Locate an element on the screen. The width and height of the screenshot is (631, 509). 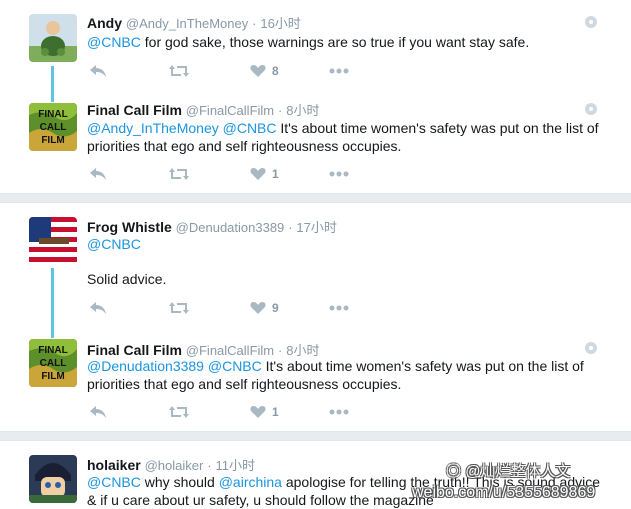
like-button: 8 is located at coordinates (264, 71).